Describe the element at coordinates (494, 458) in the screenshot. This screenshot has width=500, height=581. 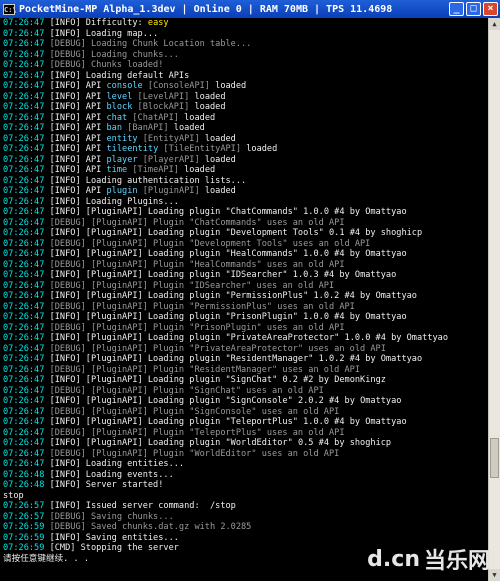
I see `scroll-thumb` at that location.